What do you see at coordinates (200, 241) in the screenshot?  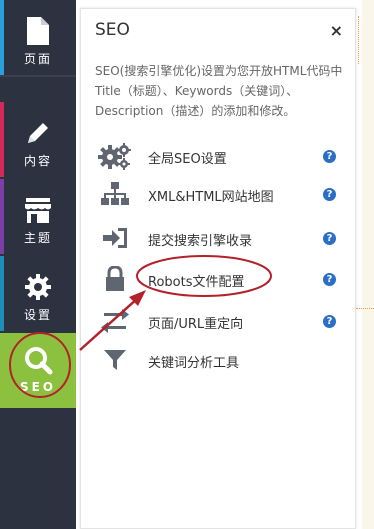 I see `menu-label: 提交搜索引擎收录` at bounding box center [200, 241].